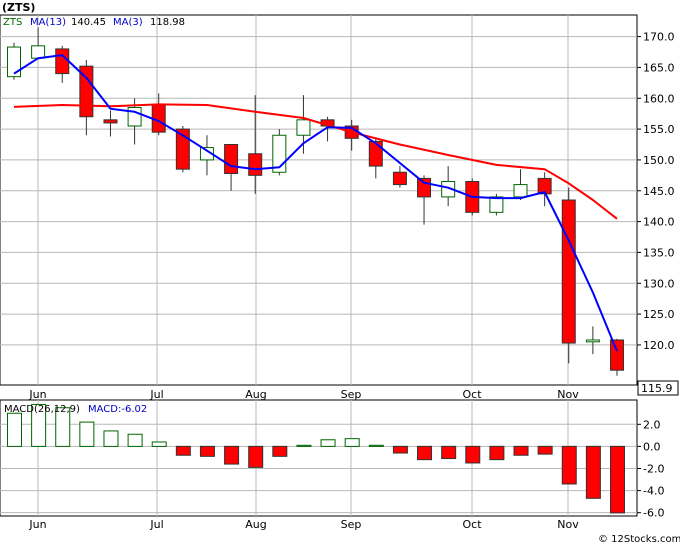 The width and height of the screenshot is (680, 550). I want to click on price-x-tick-label: Nov, so click(568, 394).